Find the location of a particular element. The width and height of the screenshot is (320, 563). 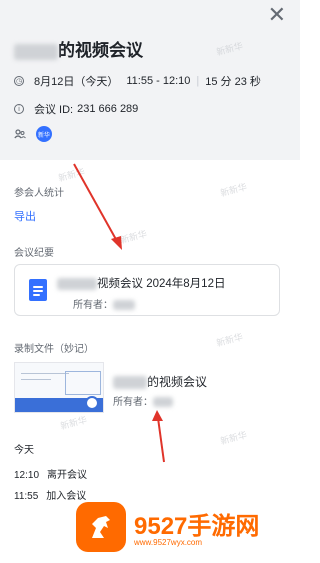

brand-name: 9527手游网 is located at coordinates (197, 526).